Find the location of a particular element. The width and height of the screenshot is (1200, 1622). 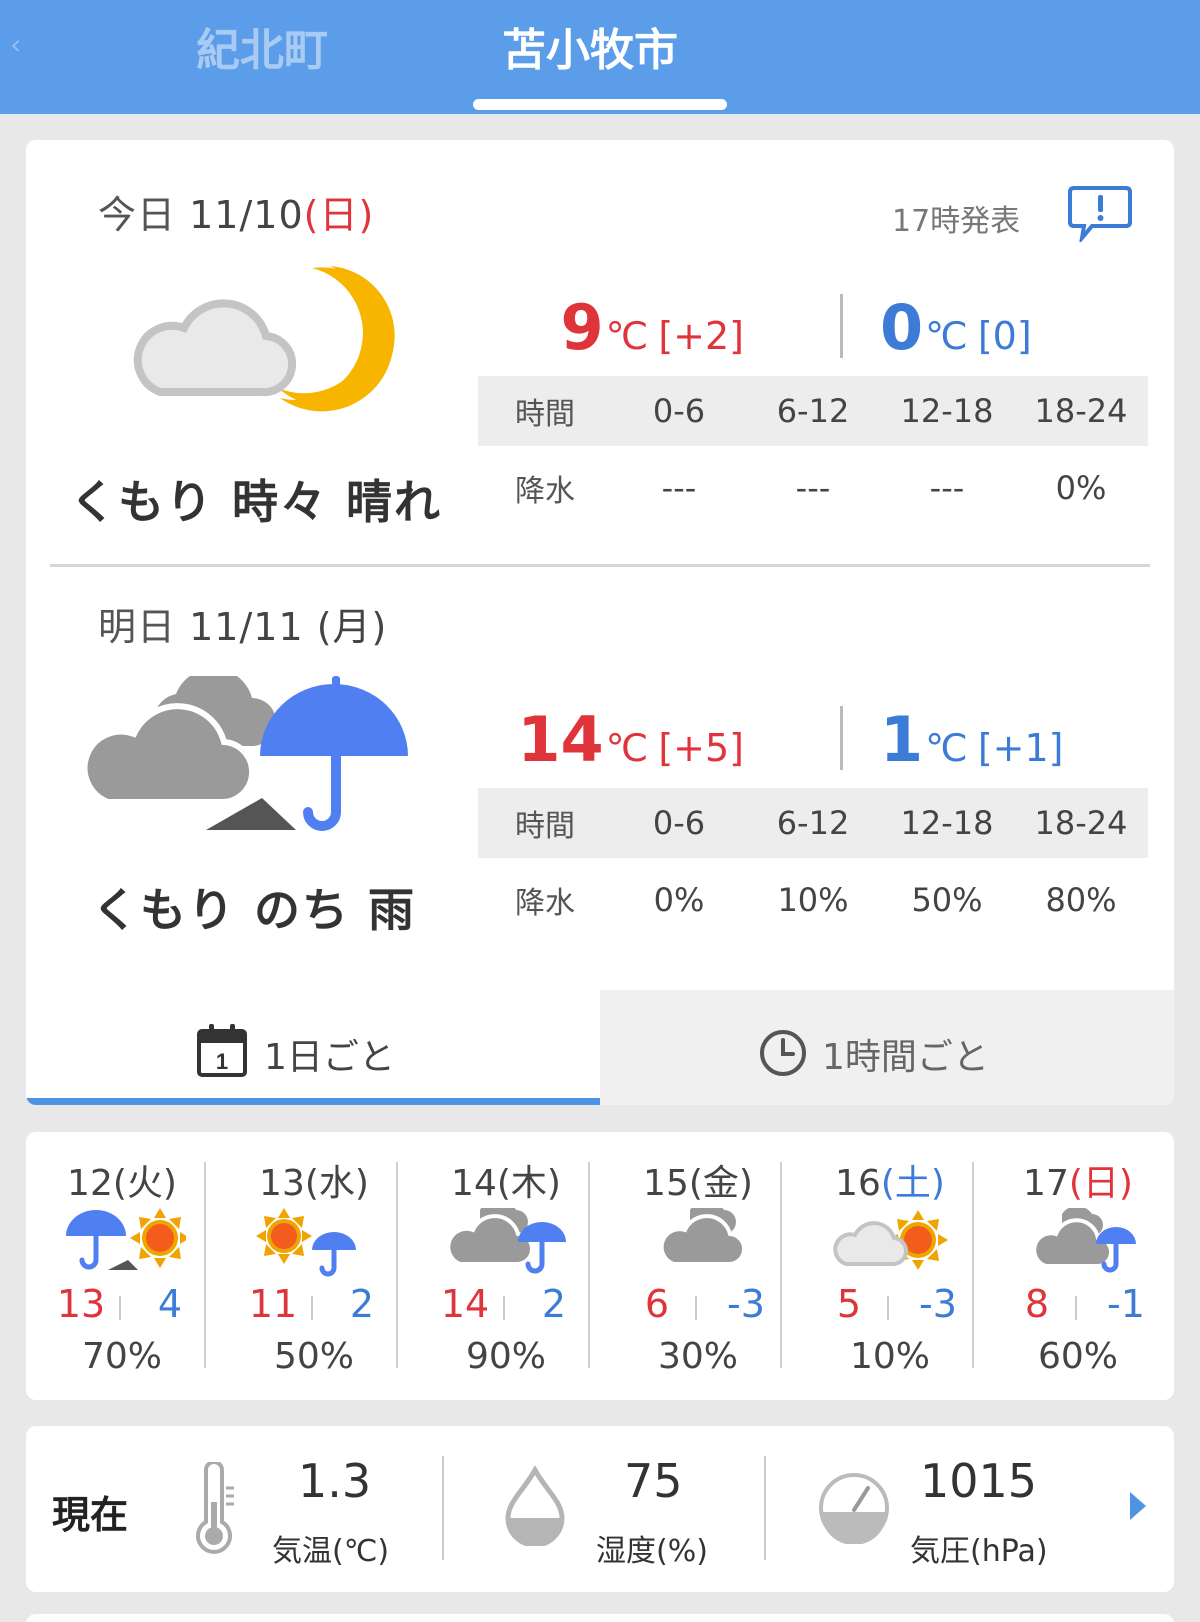

weekly-day: 14(木) 14 2 90% is located at coordinates (506, 1266).